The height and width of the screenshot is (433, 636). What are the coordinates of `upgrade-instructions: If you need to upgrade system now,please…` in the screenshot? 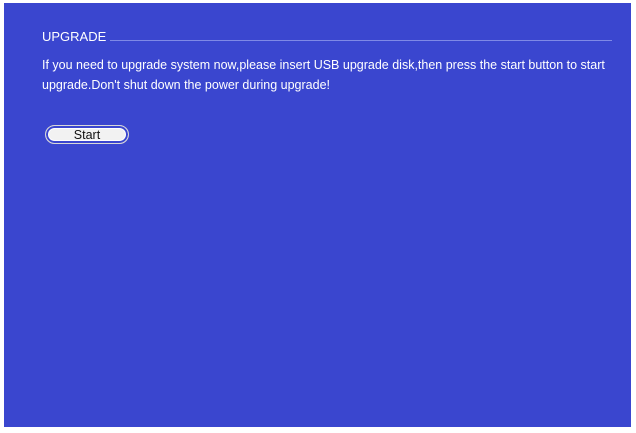 It's located at (323, 75).